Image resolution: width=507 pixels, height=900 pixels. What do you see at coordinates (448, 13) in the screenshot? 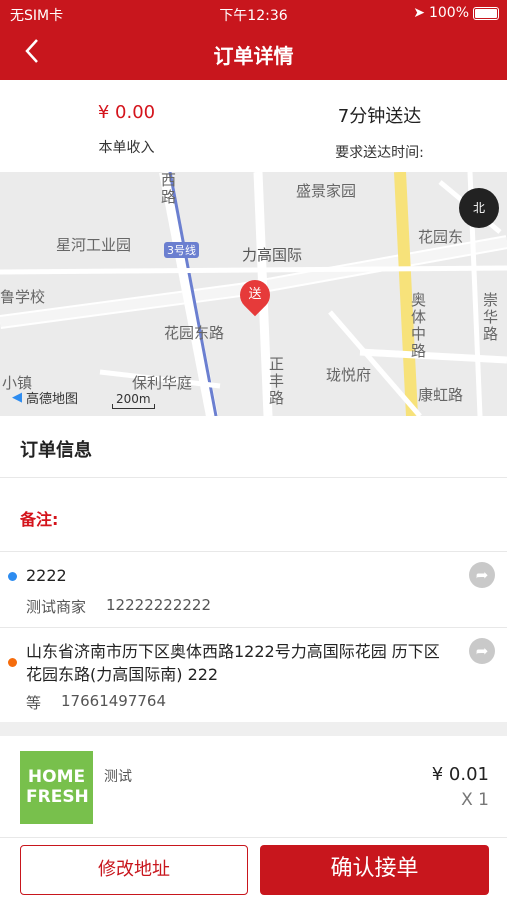
I see `battery-percent: 100%` at bounding box center [448, 13].